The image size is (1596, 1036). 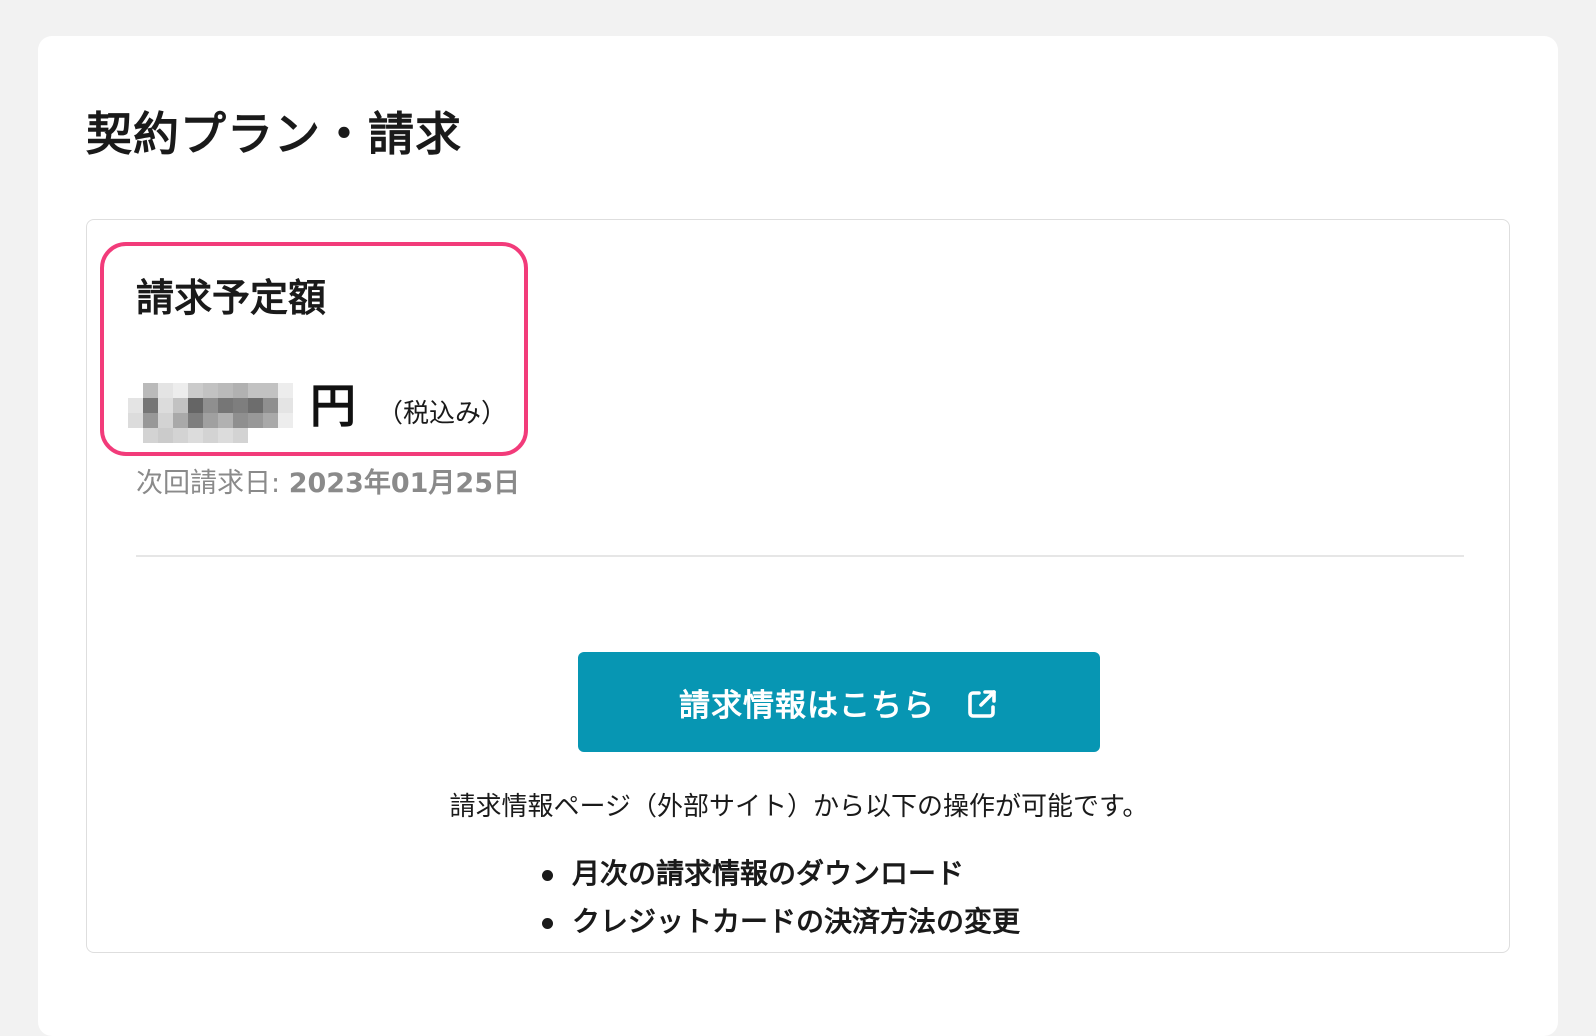 I want to click on next-billing-date: 次回請求日: 2023年01月25日, so click(x=328, y=484).